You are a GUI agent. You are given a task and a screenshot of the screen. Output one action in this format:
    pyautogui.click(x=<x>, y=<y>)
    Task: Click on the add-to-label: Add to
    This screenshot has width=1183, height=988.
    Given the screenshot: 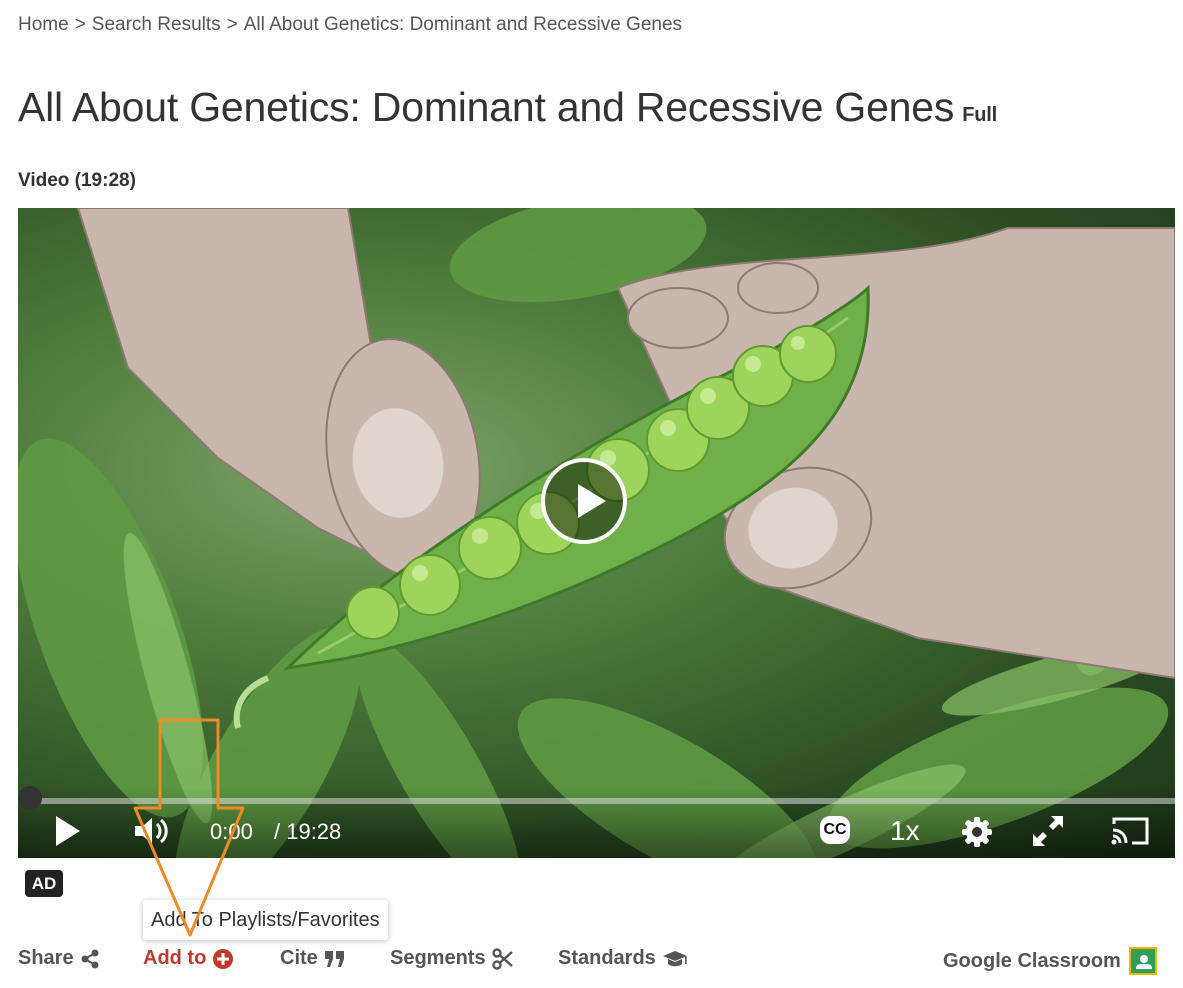 What is the action you would take?
    pyautogui.click(x=175, y=958)
    